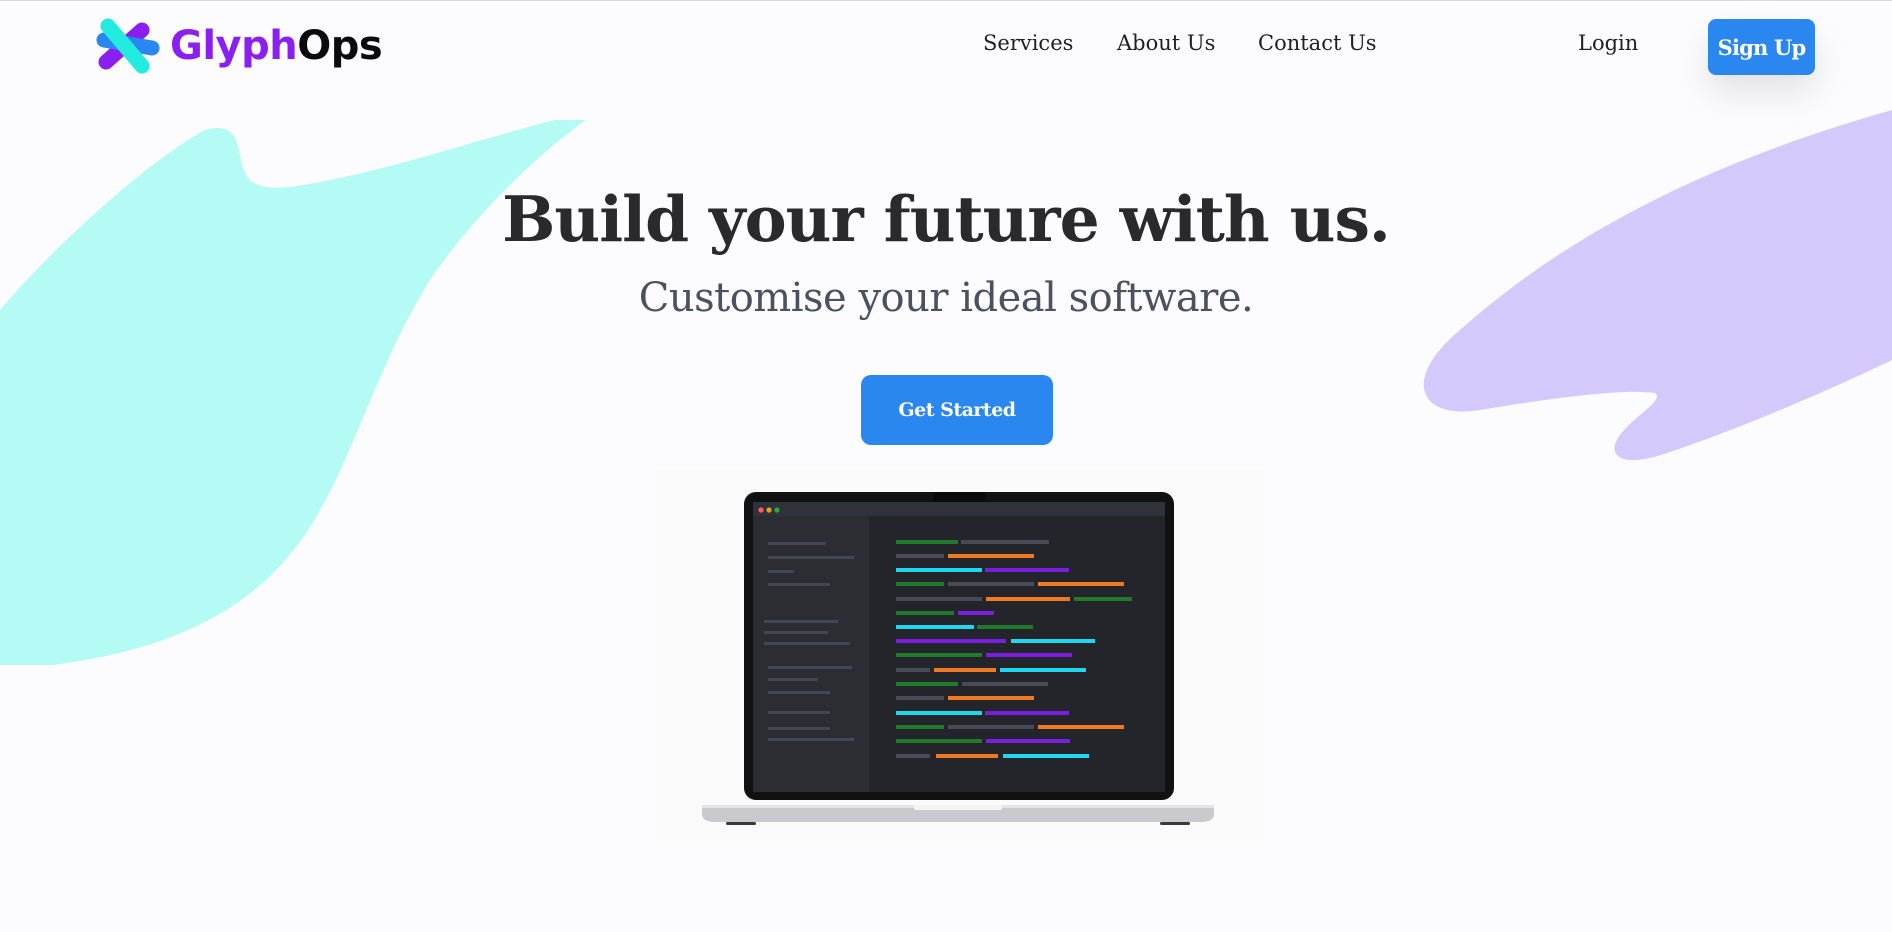  I want to click on brand-name-part2: Ops, so click(340, 46).